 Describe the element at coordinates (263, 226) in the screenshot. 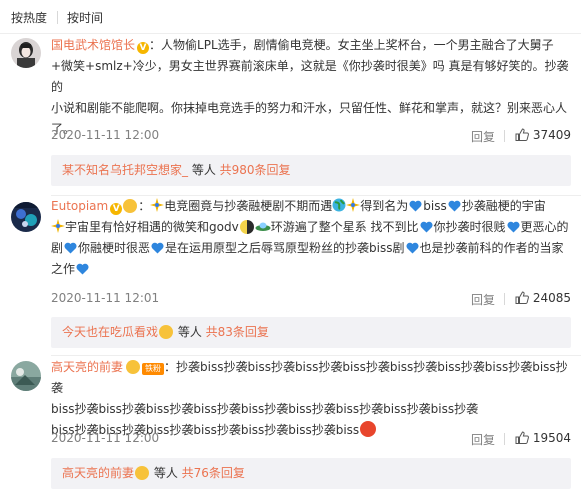

I see `ufo-icon` at that location.